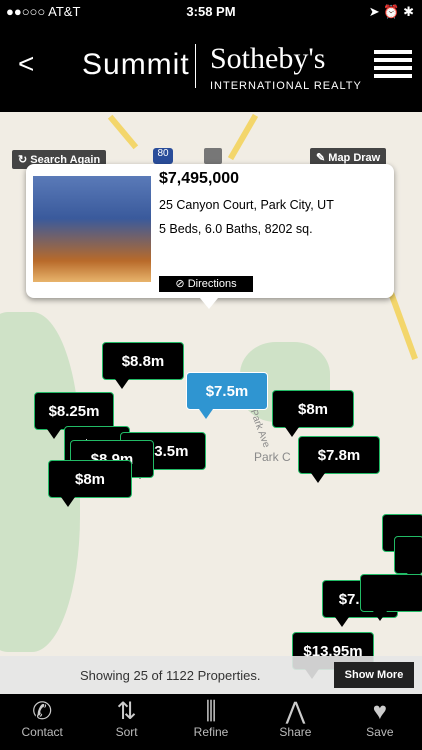  I want to click on tab-sort: ⇅ Sort, so click(126, 722).